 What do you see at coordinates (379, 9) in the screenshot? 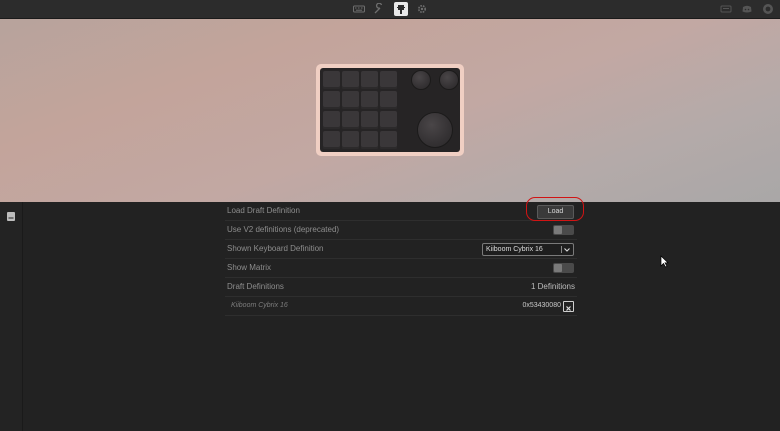
I see `settings-icon` at bounding box center [379, 9].